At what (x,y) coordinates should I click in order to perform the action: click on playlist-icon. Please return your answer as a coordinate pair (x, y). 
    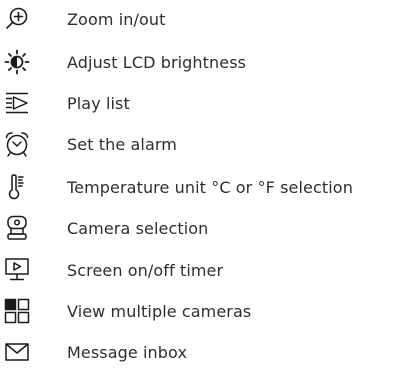
    Looking at the image, I should click on (17, 103).